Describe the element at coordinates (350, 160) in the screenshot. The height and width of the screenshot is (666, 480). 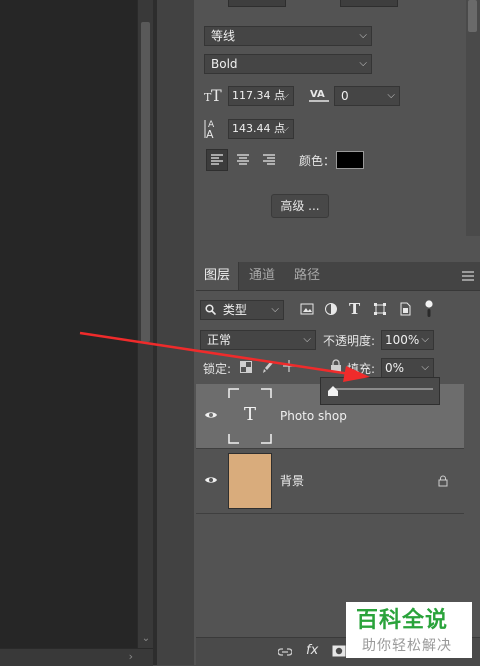
I see `text-color-swatch` at that location.